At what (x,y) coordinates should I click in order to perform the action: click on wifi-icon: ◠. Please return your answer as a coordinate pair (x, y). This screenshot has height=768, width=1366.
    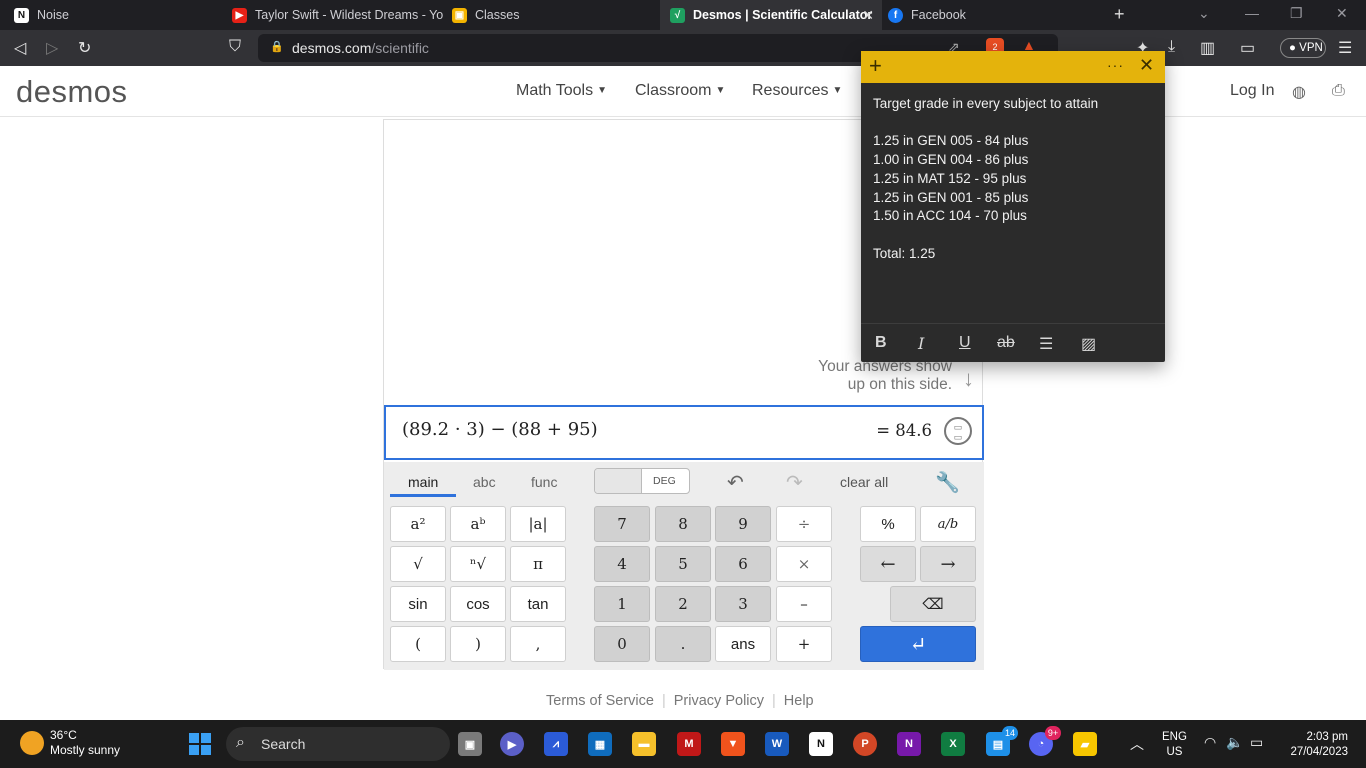
    Looking at the image, I should click on (1210, 742).